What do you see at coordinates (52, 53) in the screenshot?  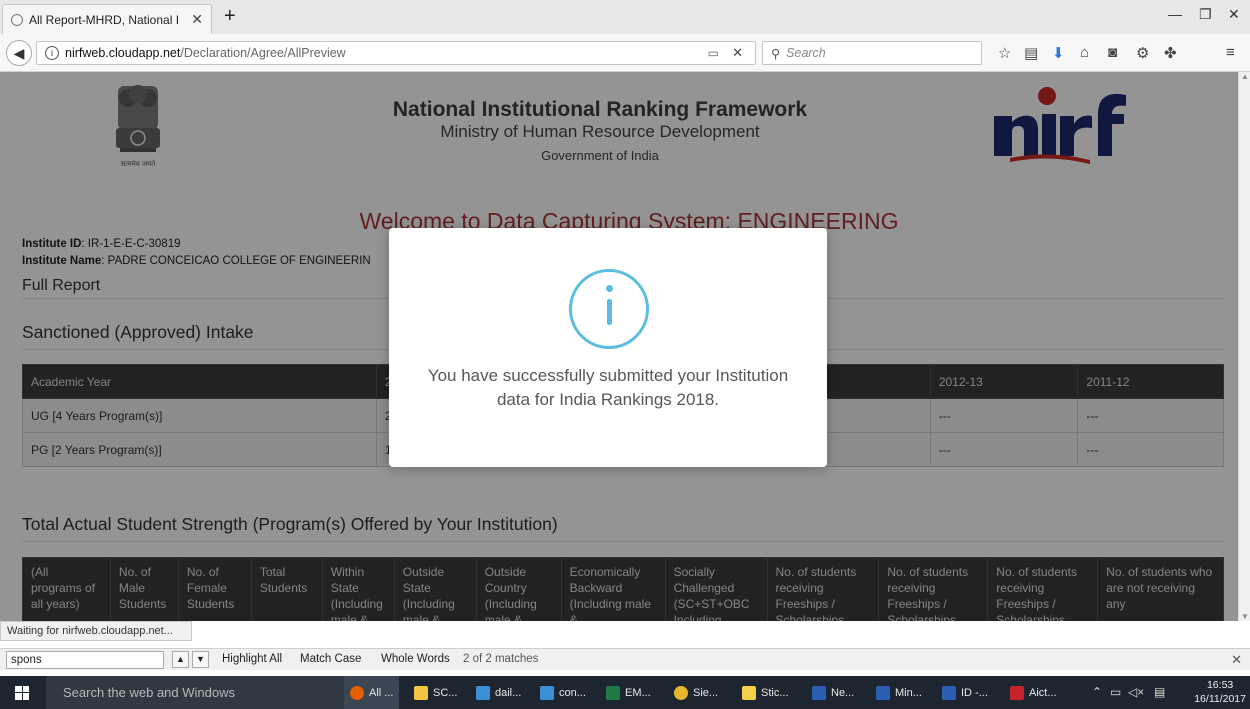 I see `site-info-icon: i` at bounding box center [52, 53].